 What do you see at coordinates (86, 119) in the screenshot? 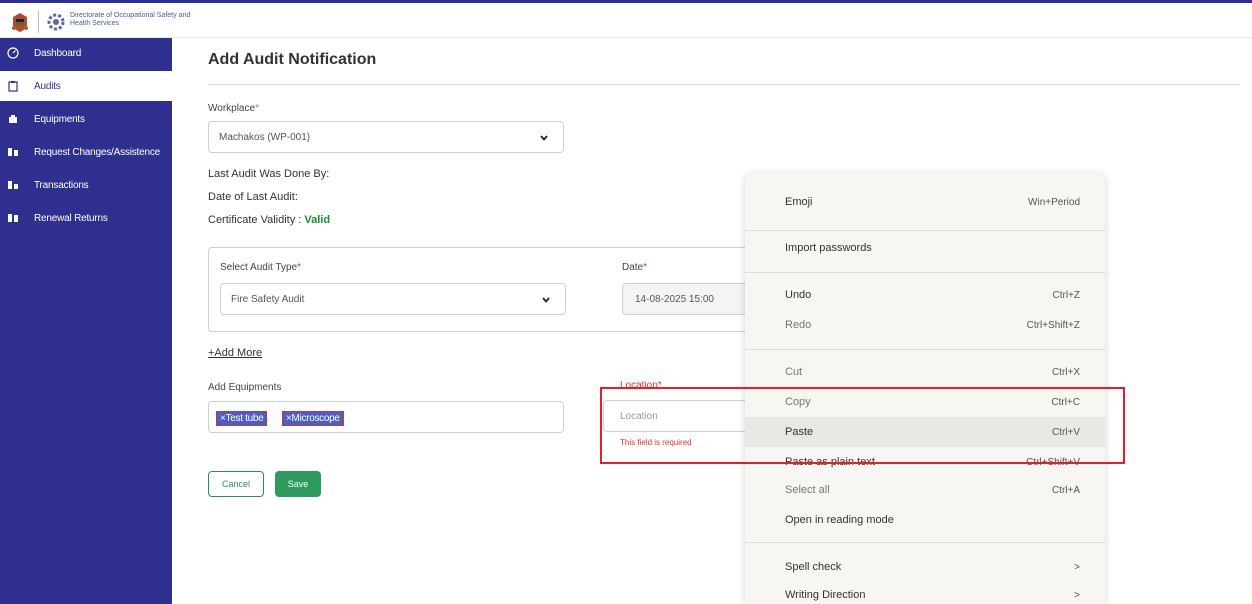
I see `sidebar-item-equipments: Equipments` at bounding box center [86, 119].